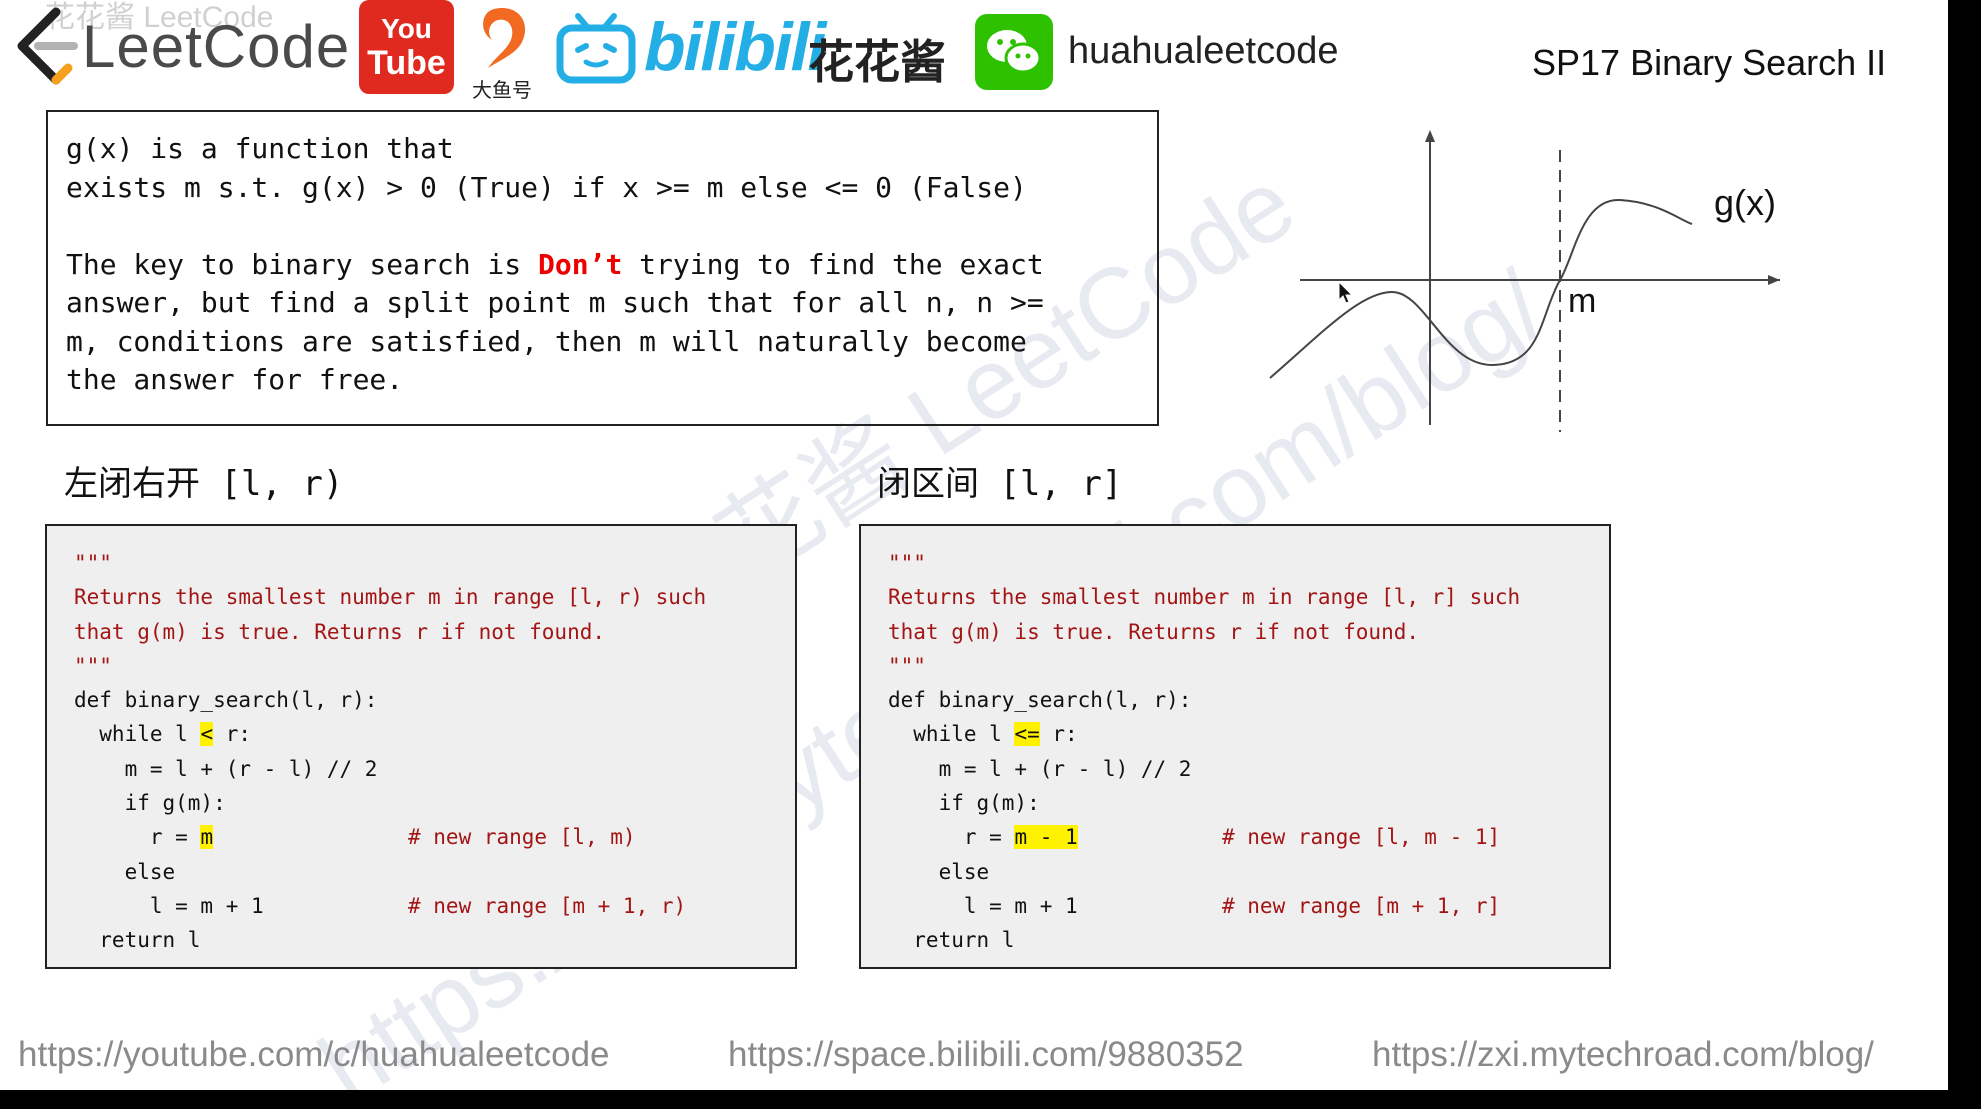 This screenshot has width=1981, height=1109. I want to click on code-l-assign: l = m + 1 # new range [m + 1, r), so click(434, 906).